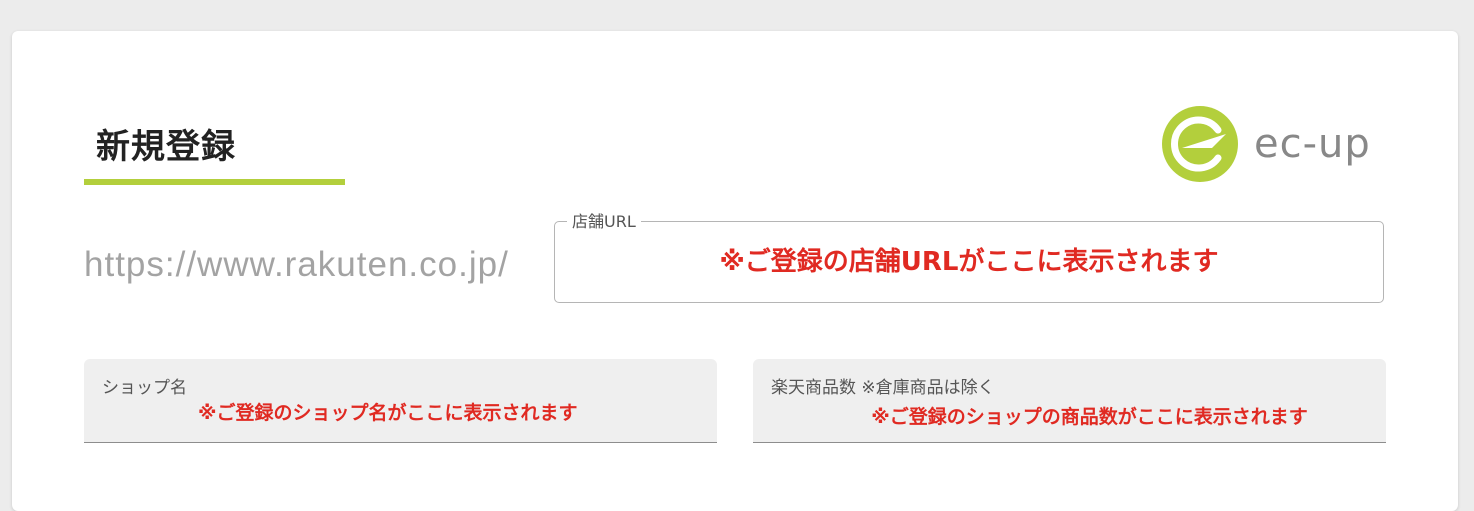  I want to click on store-url-field: 店舗URL ※ご登録の店舗URLがここに表示されます, so click(969, 258).